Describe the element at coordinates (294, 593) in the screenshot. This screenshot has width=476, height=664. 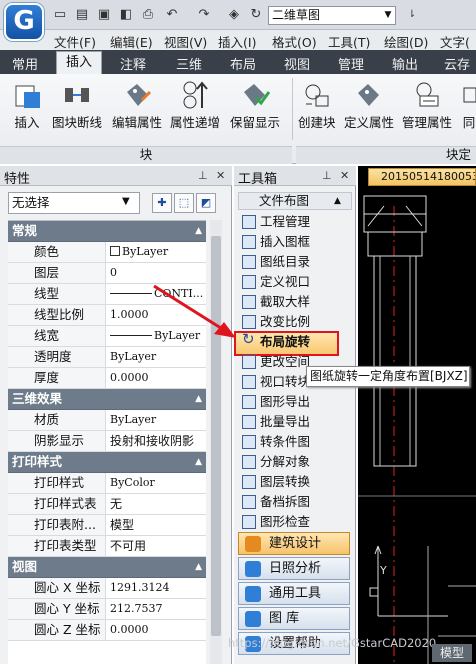
I see `category-general-tools: 通用工具` at that location.